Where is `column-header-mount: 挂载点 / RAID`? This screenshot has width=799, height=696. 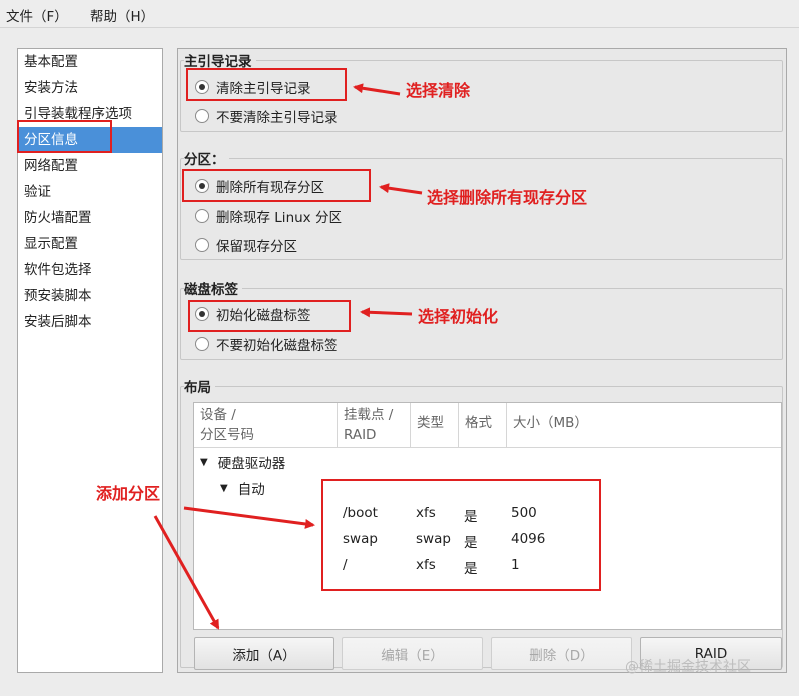
column-header-mount: 挂载点 / RAID is located at coordinates (374, 425).